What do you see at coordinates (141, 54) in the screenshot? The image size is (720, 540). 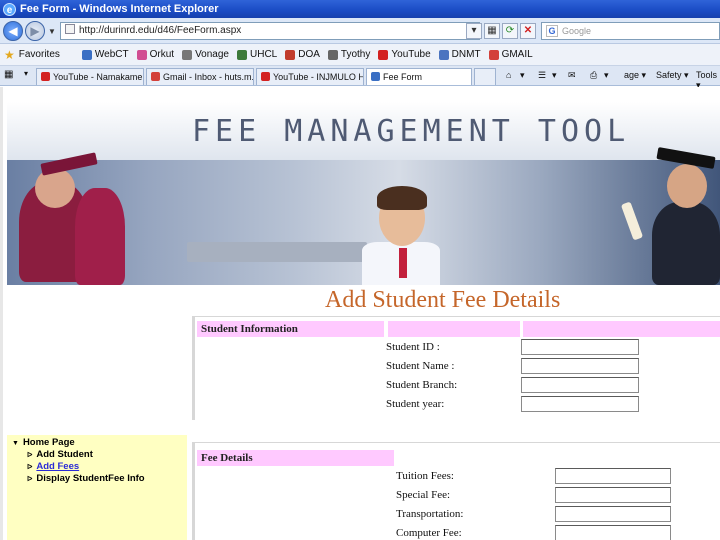 I see `orkut-icon` at bounding box center [141, 54].